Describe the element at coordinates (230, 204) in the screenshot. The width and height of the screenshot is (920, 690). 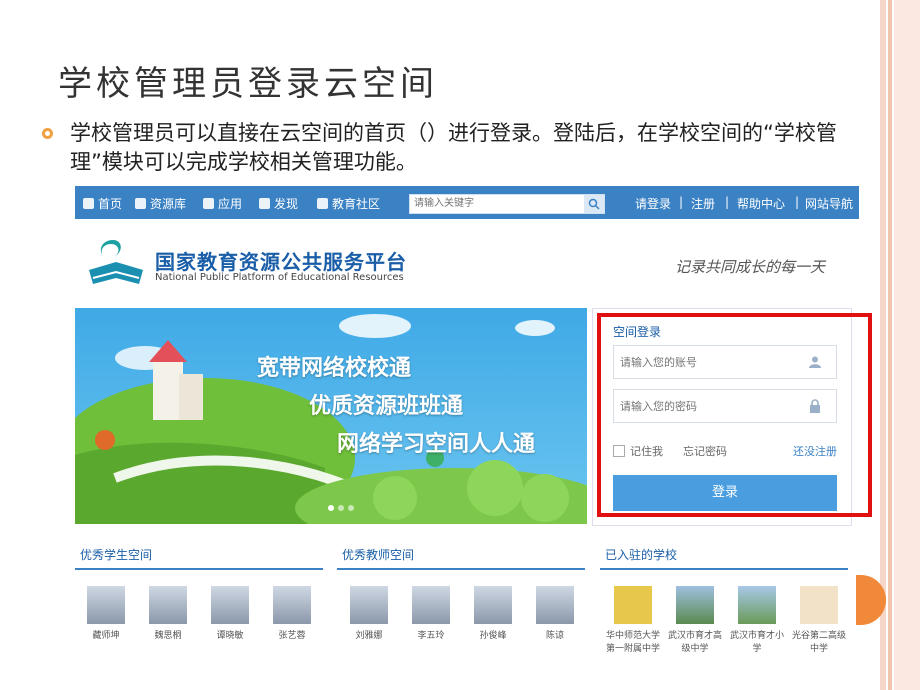
I see `nav-apps-label: 应用` at that location.